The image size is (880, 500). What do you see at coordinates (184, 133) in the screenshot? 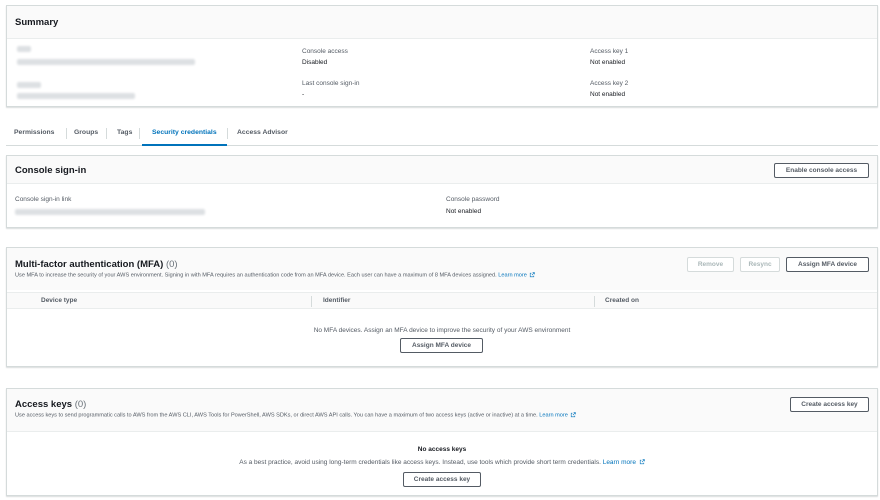
I see `tab-security-credentials: Security credentials` at bounding box center [184, 133].